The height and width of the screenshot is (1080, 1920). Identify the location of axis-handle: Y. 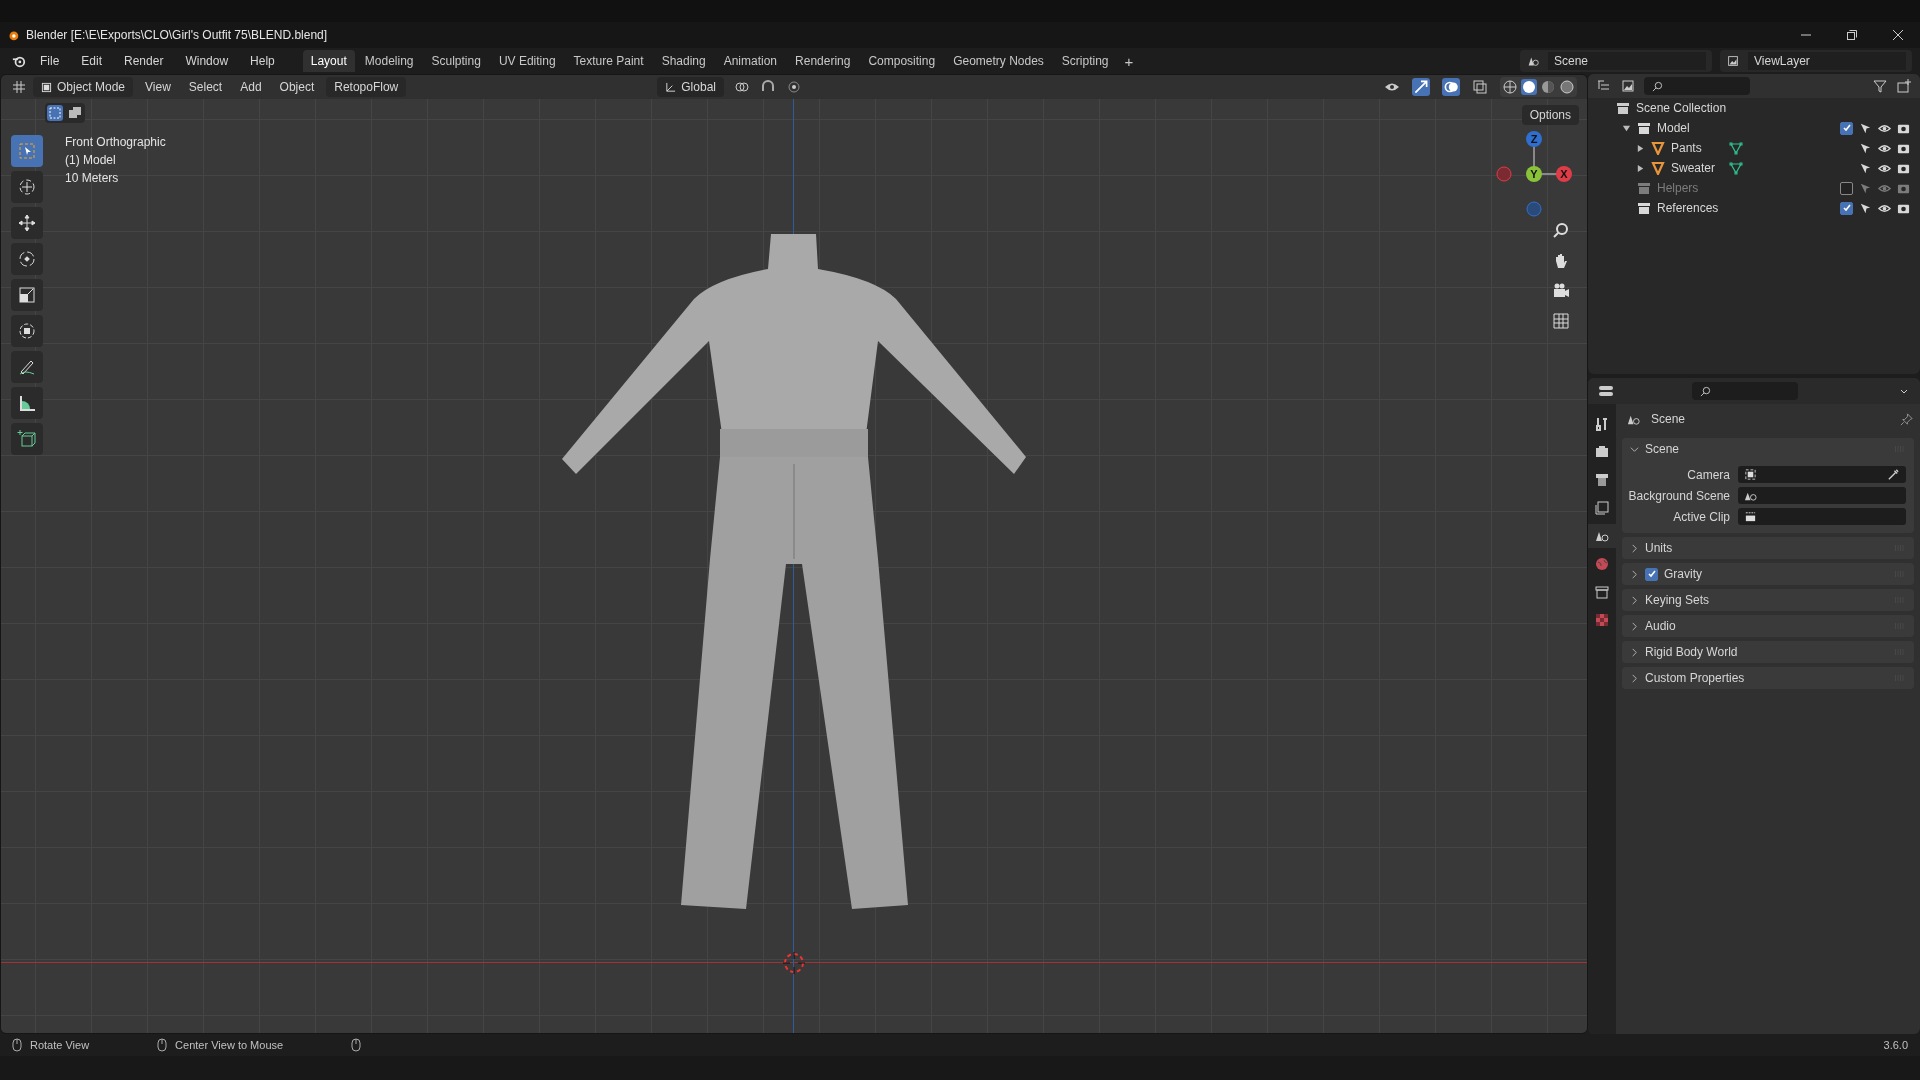
(1534, 174).